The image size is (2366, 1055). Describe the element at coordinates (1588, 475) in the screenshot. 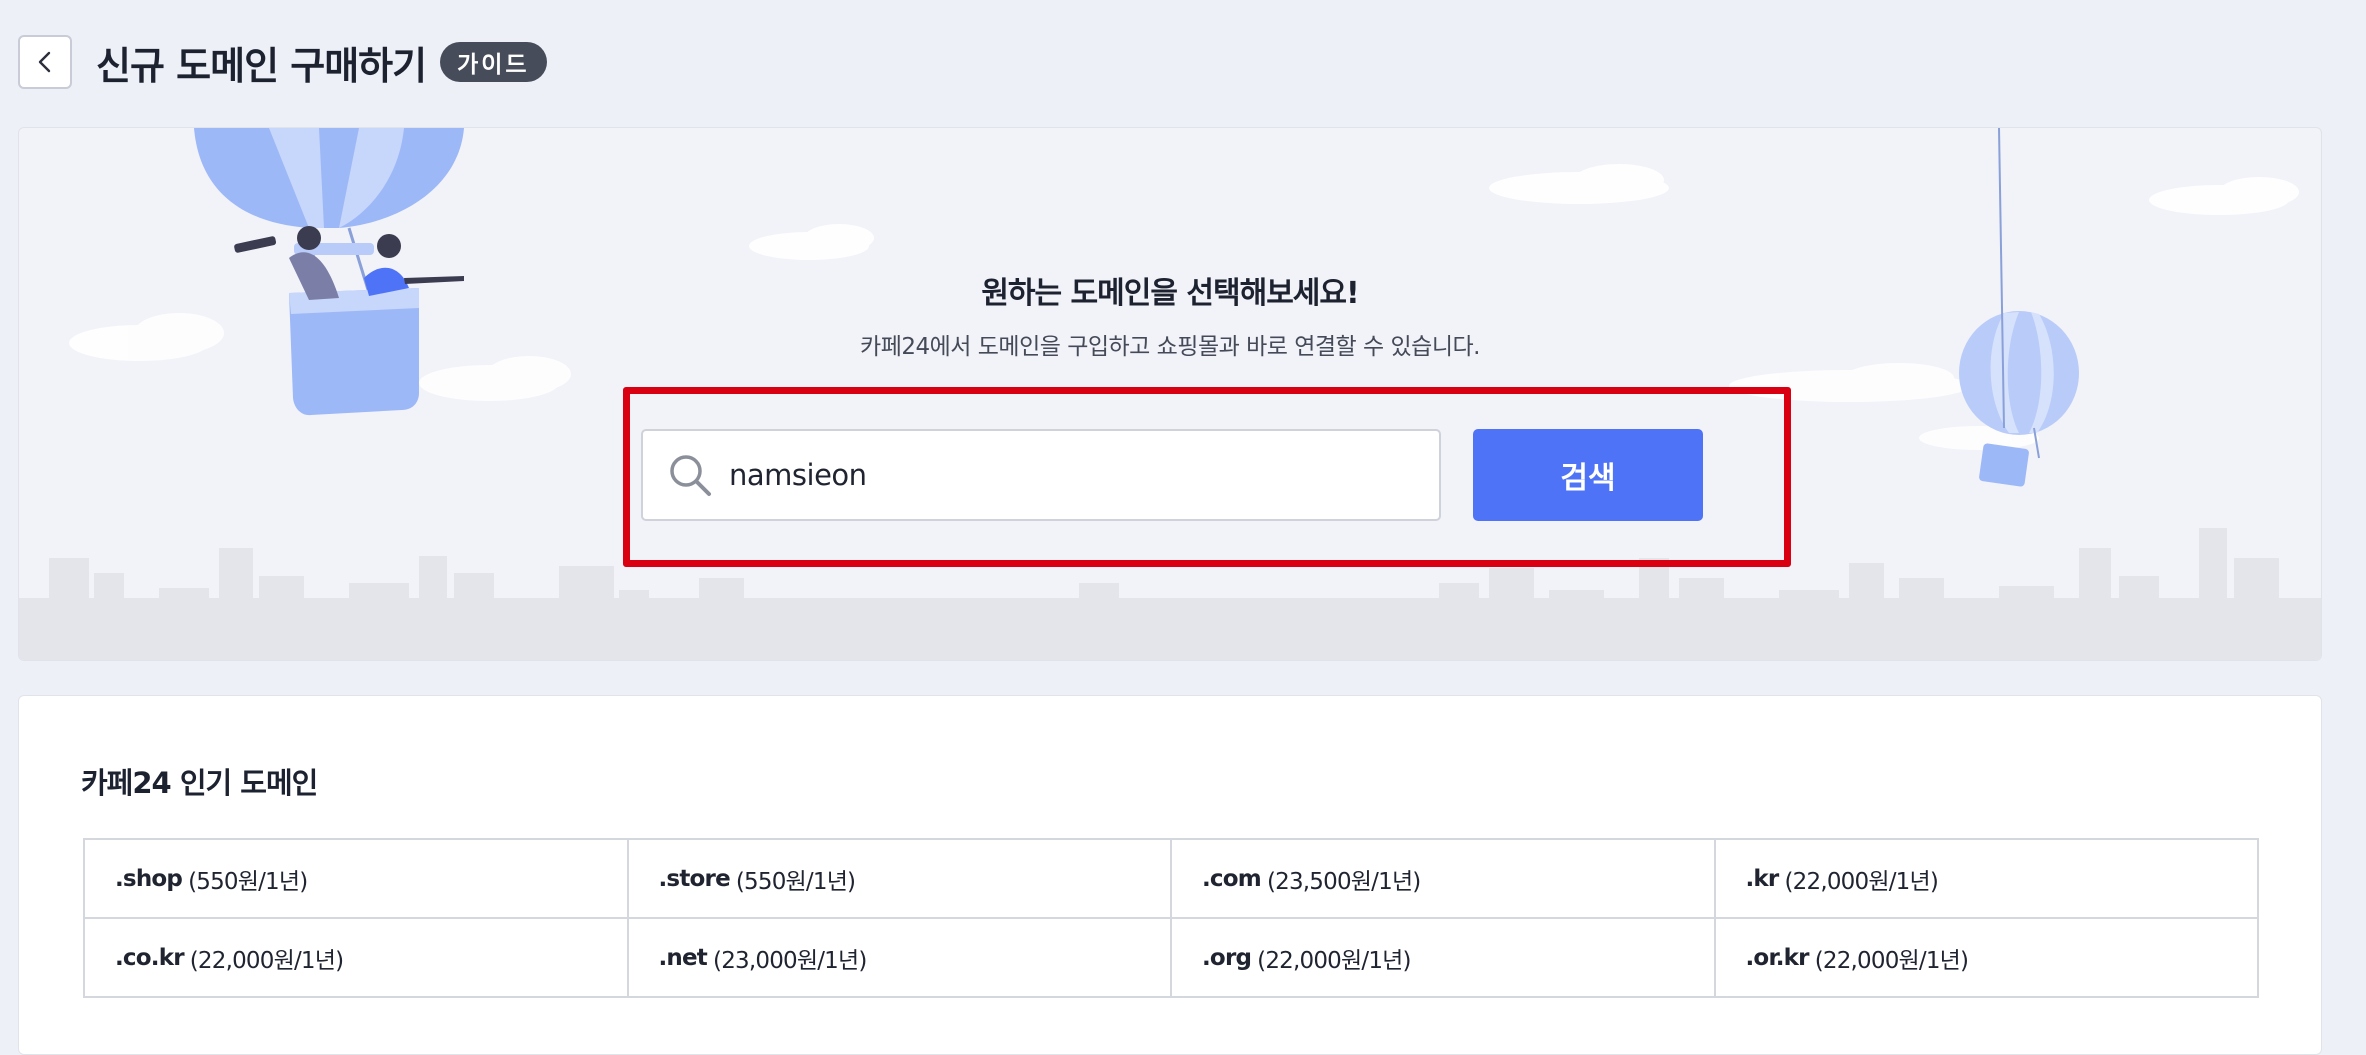

I see `search-button: 검색` at that location.